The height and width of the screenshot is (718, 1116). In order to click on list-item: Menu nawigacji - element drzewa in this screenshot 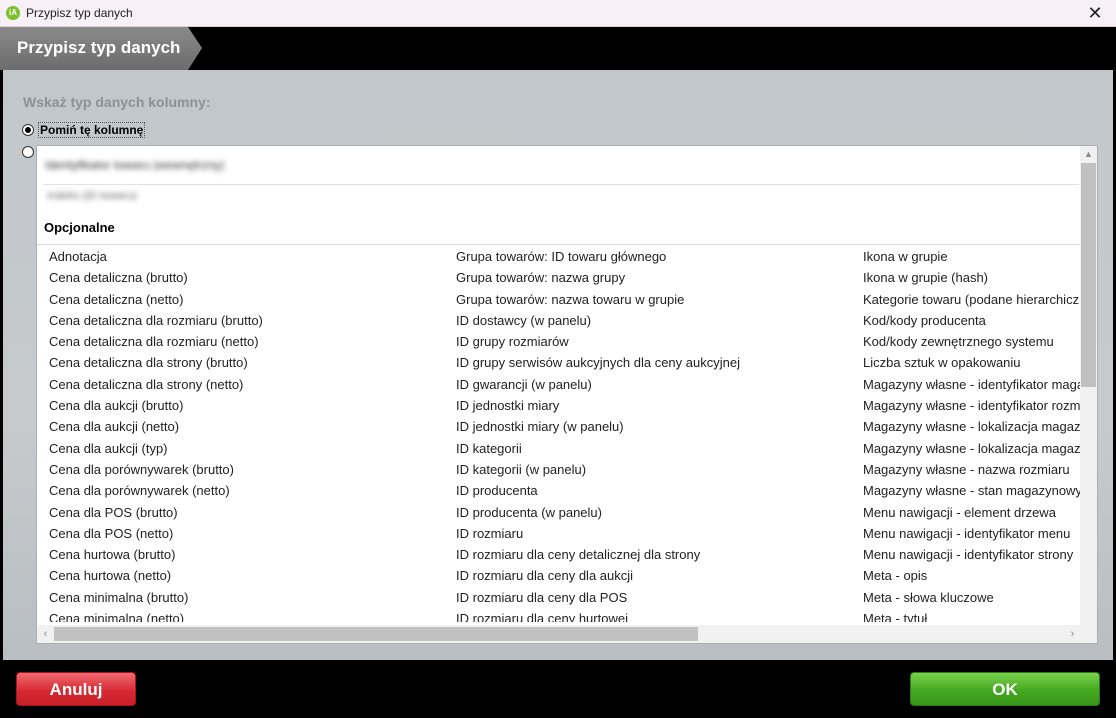, I will do `click(972, 512)`.